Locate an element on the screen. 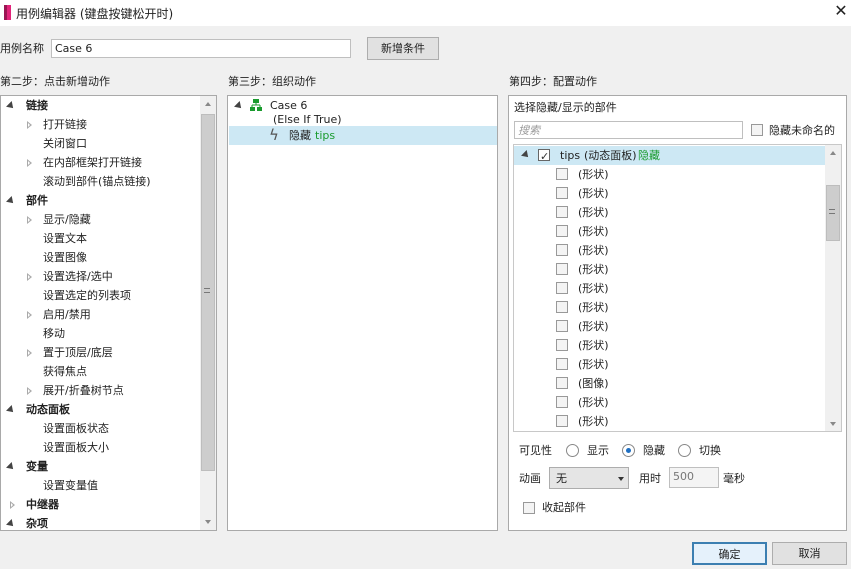 The height and width of the screenshot is (569, 851). action-item: 设置面板状态 is located at coordinates (100, 428).